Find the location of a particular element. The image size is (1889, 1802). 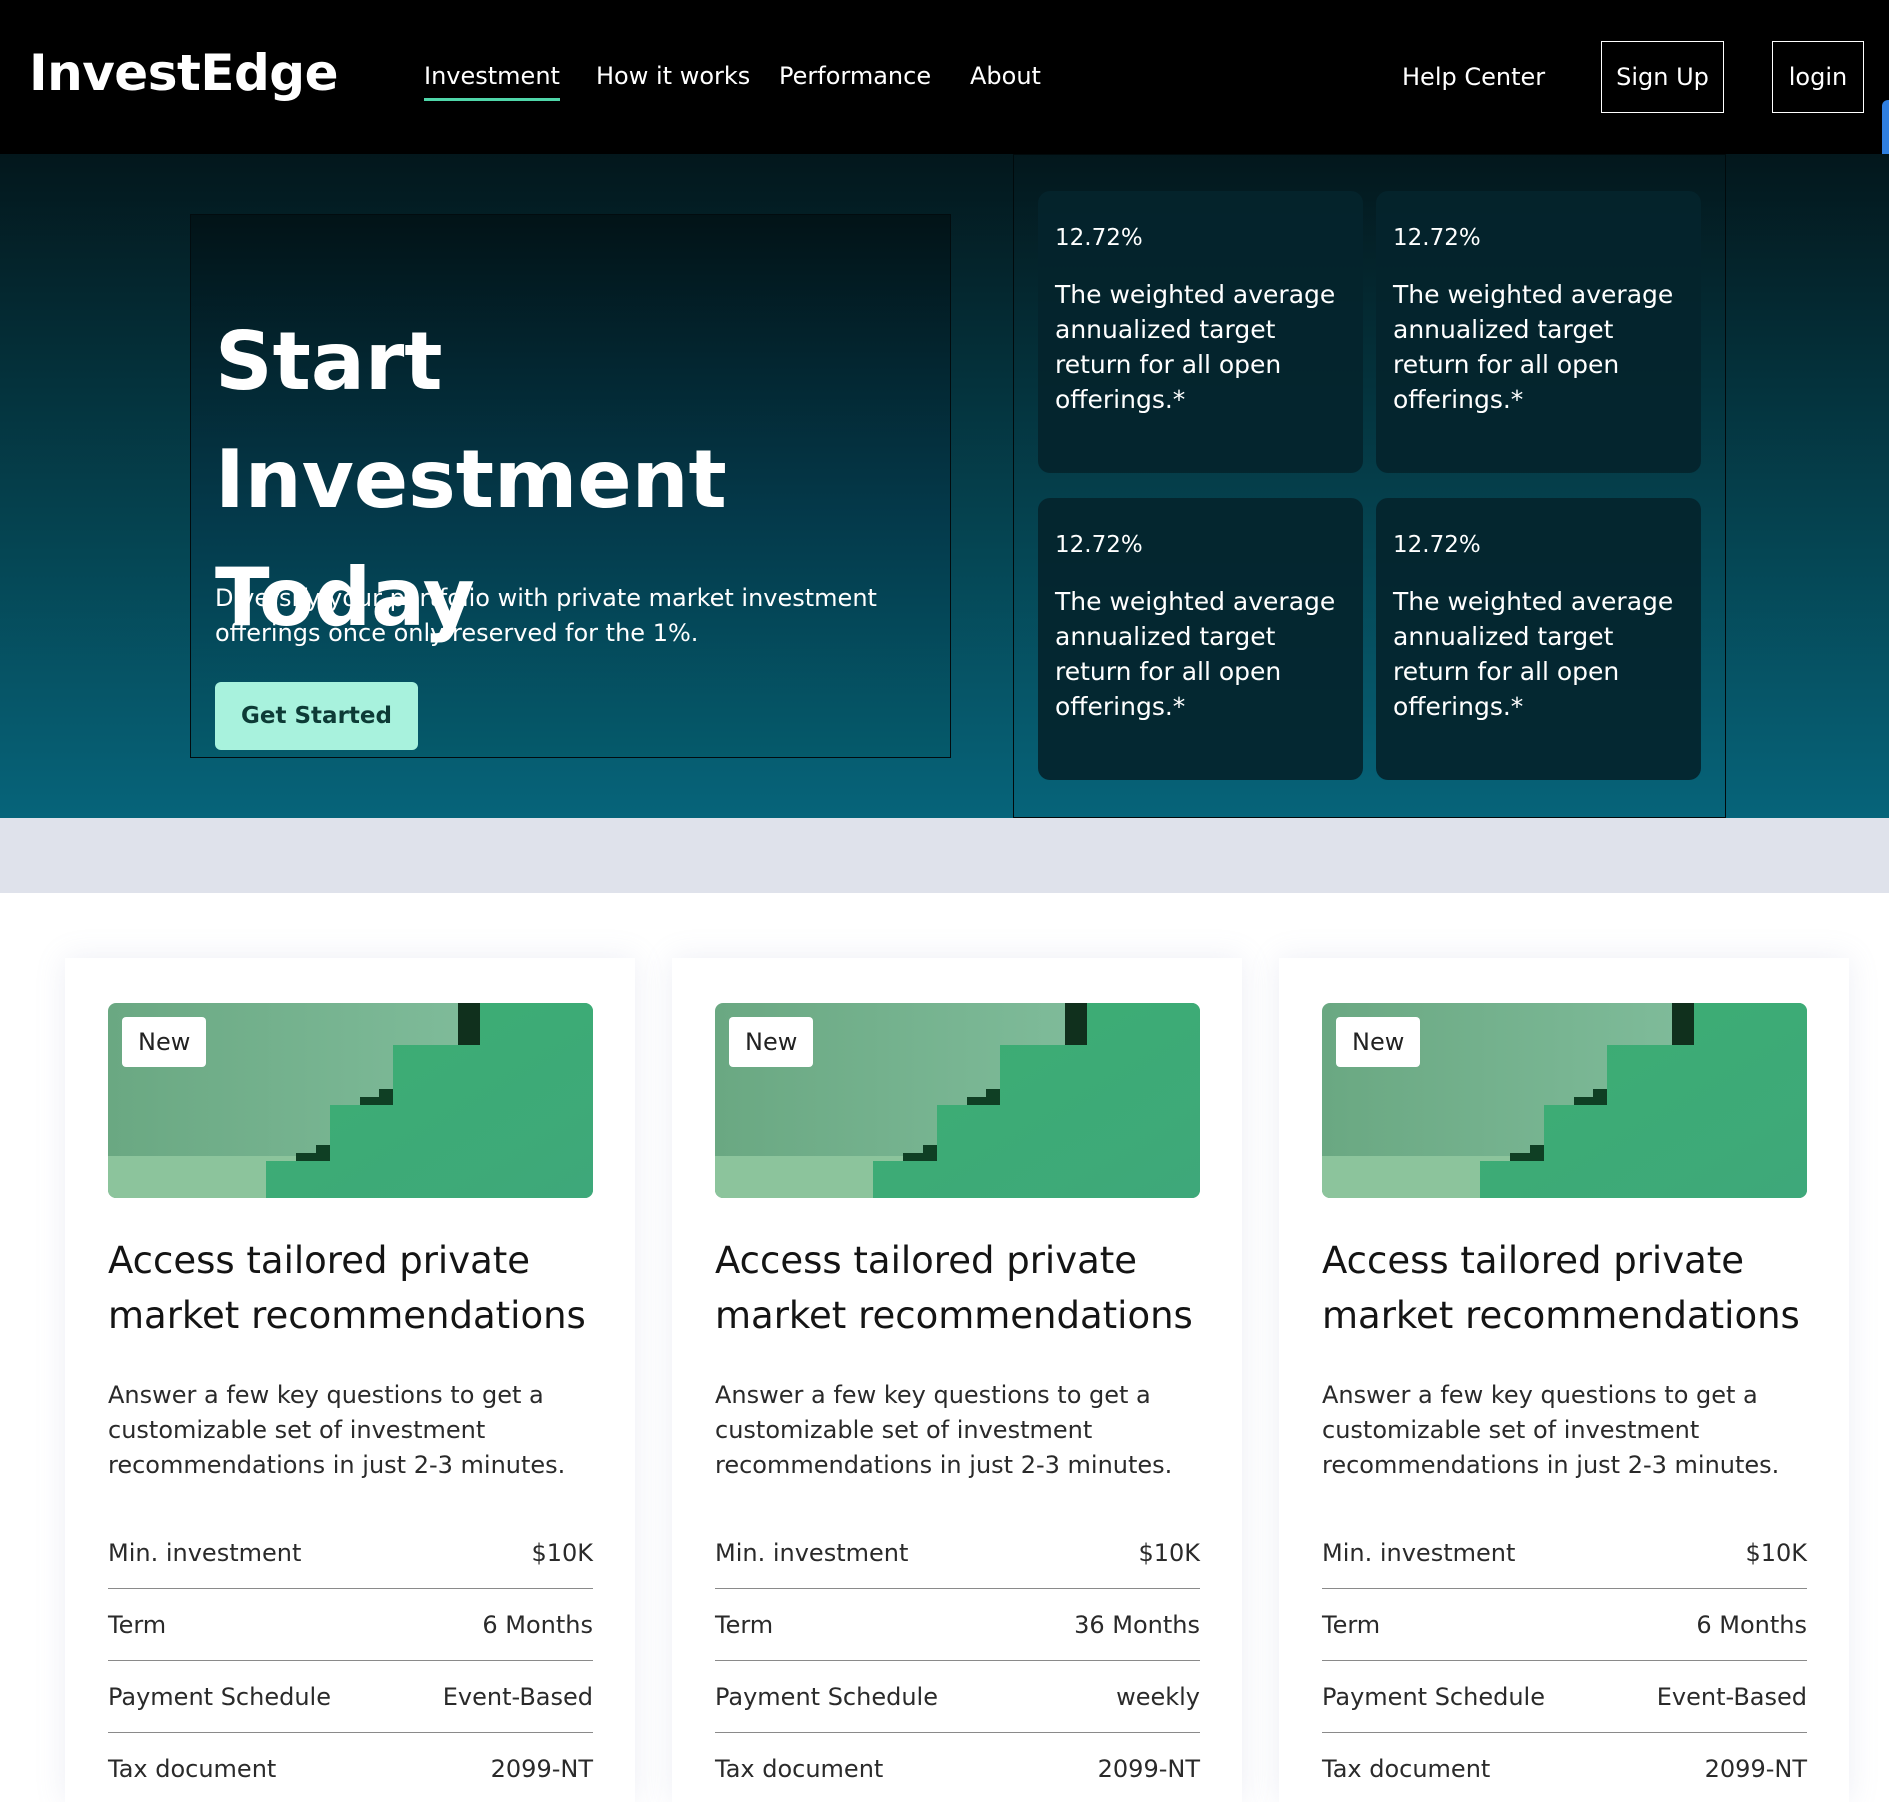

section-divider-band is located at coordinates (944, 855).